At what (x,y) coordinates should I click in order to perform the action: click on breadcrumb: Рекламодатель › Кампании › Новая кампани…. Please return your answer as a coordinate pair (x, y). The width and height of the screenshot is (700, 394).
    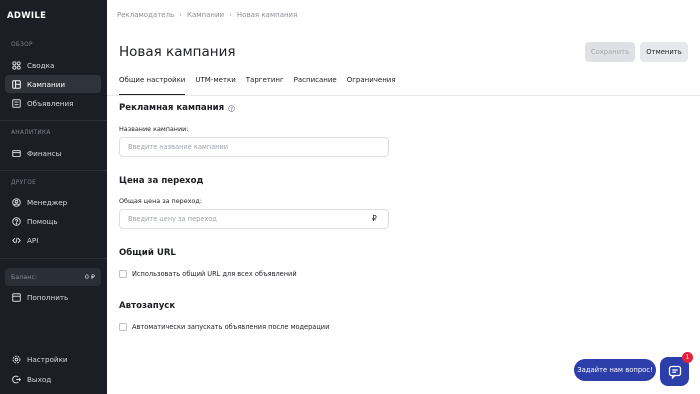
    Looking at the image, I should click on (207, 15).